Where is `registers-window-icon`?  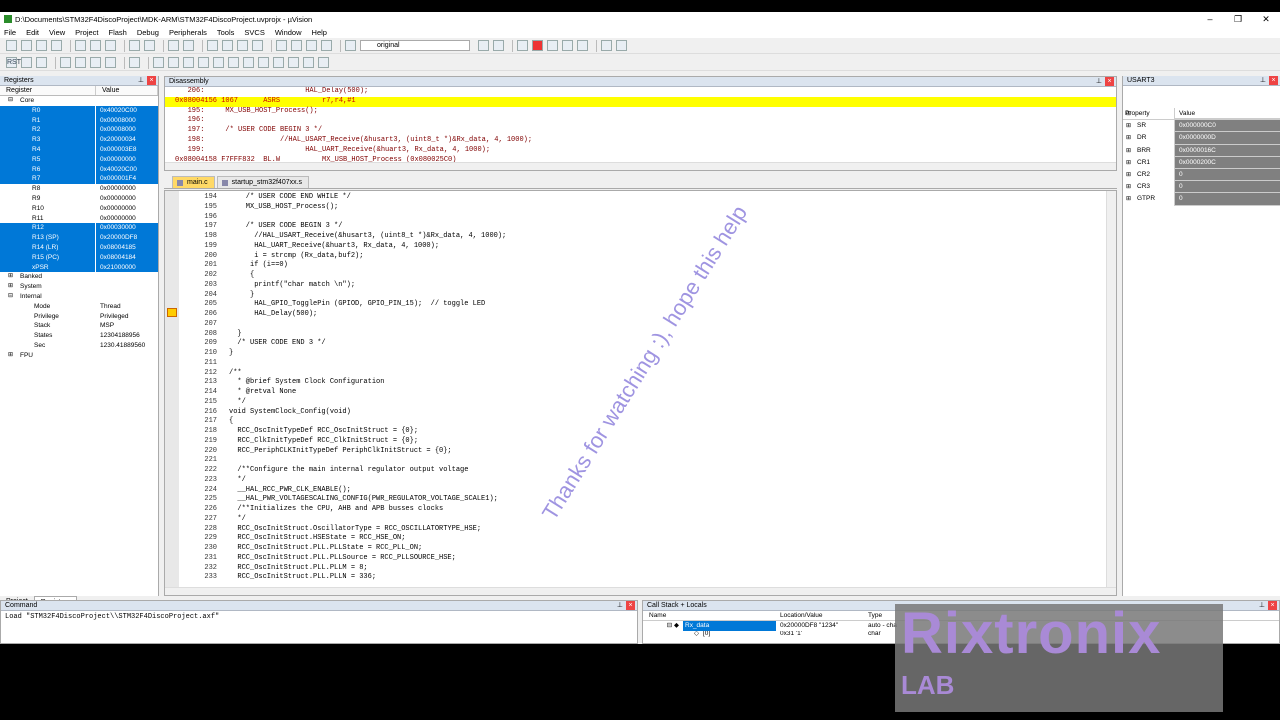
registers-window-icon is located at coordinates (203, 62).